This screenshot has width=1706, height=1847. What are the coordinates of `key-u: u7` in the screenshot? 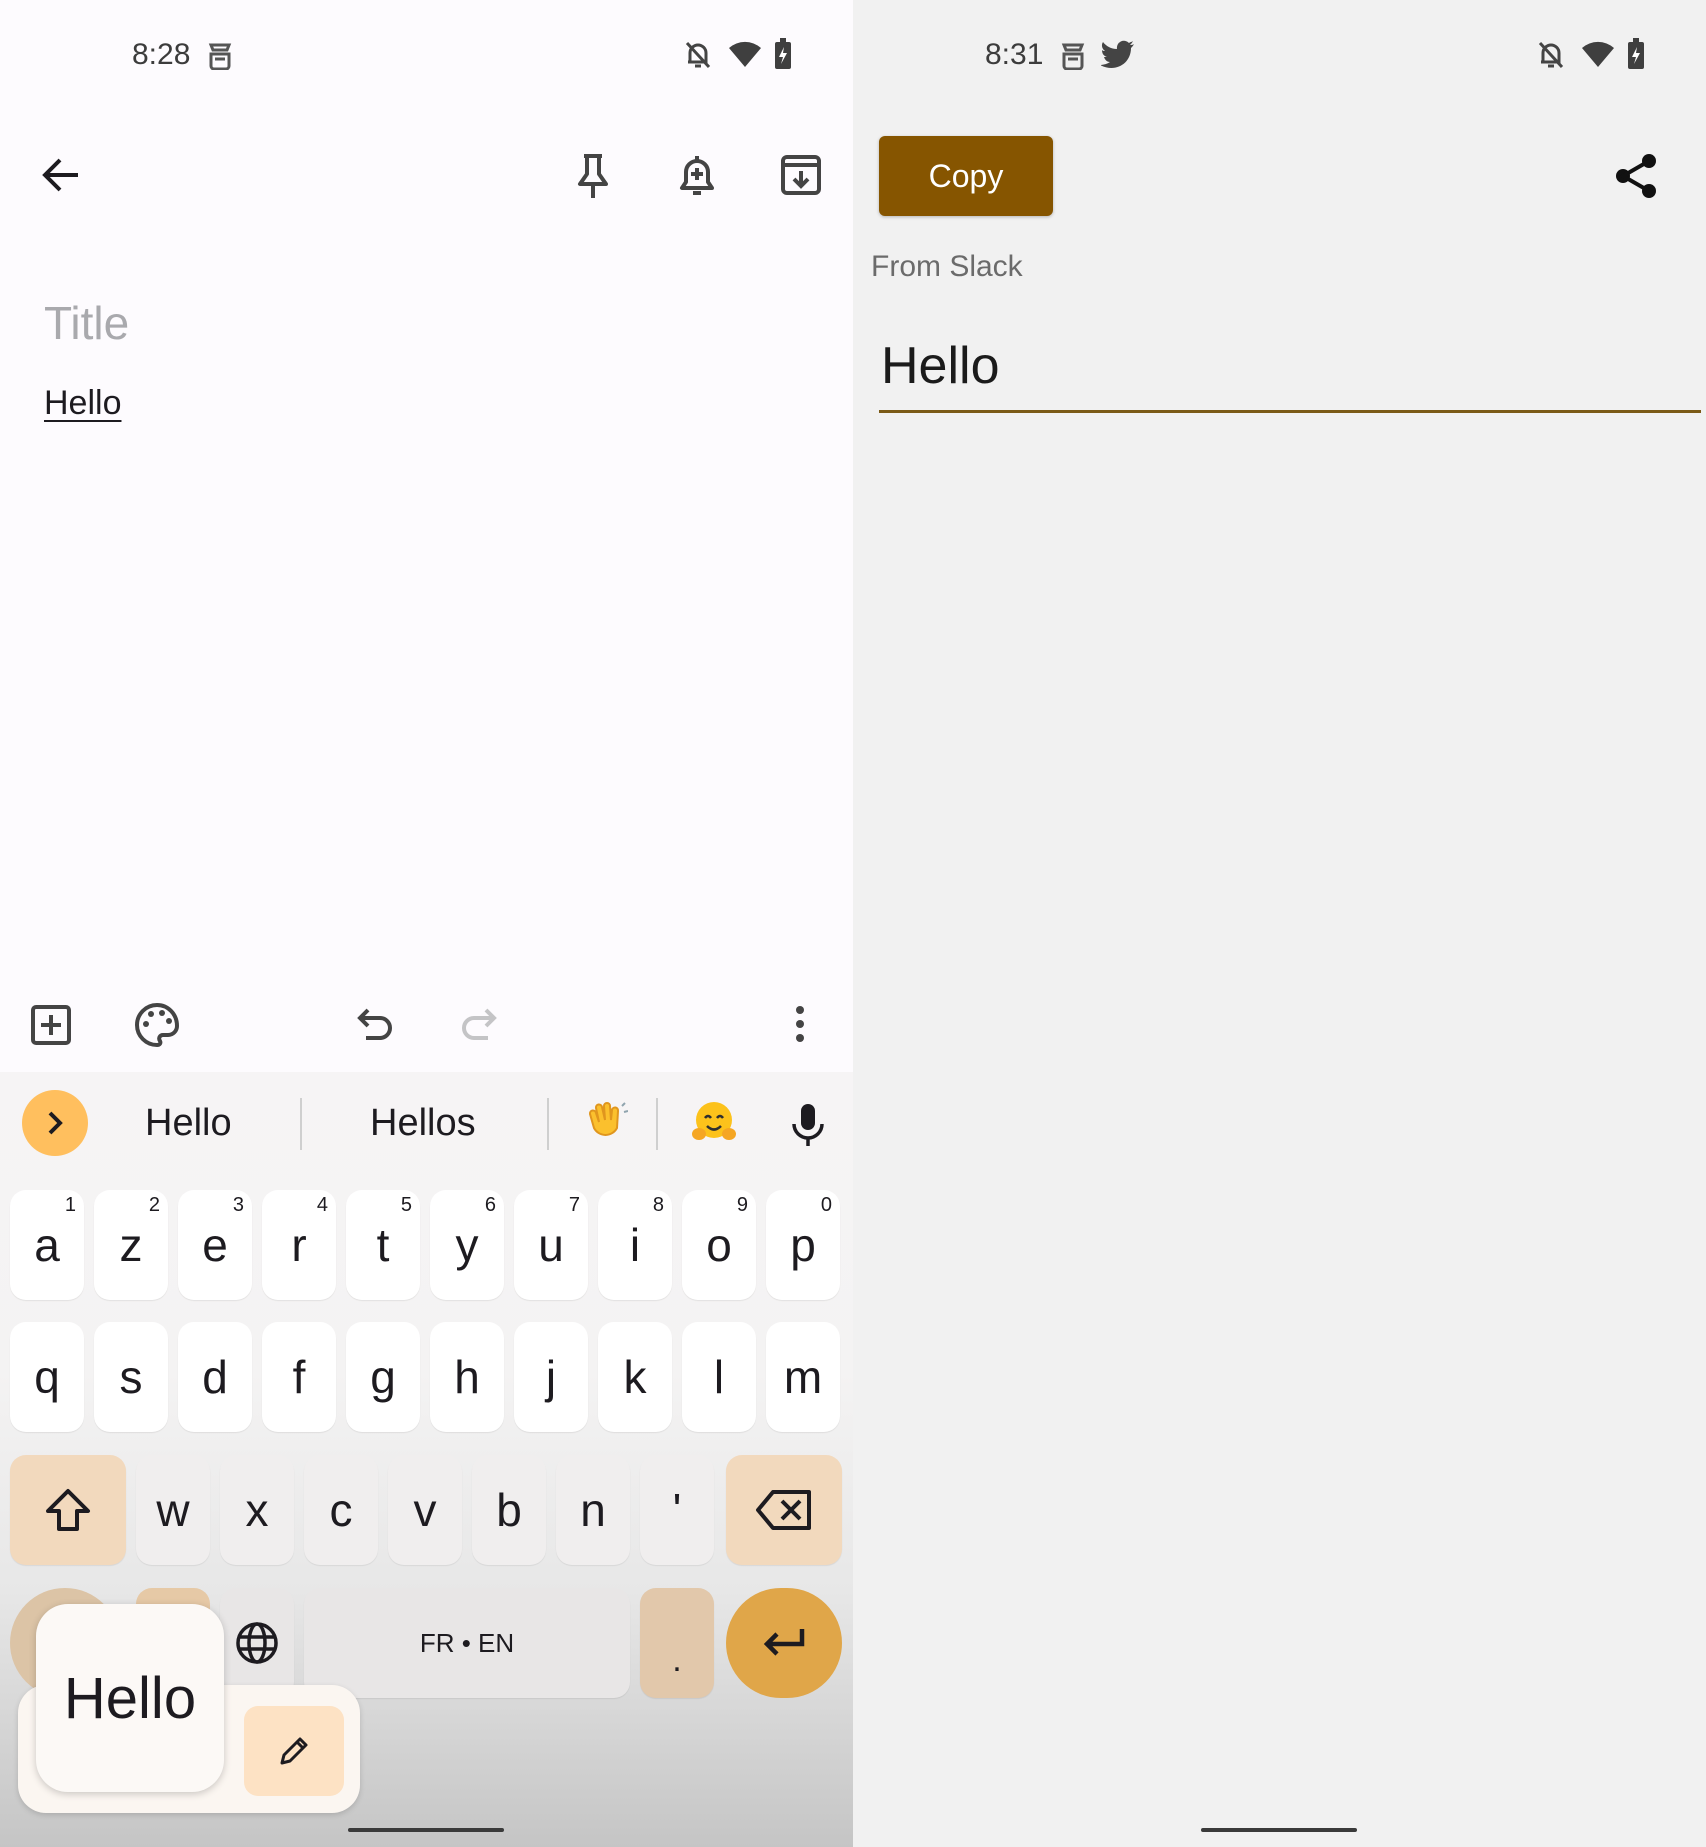 It's located at (551, 1245).